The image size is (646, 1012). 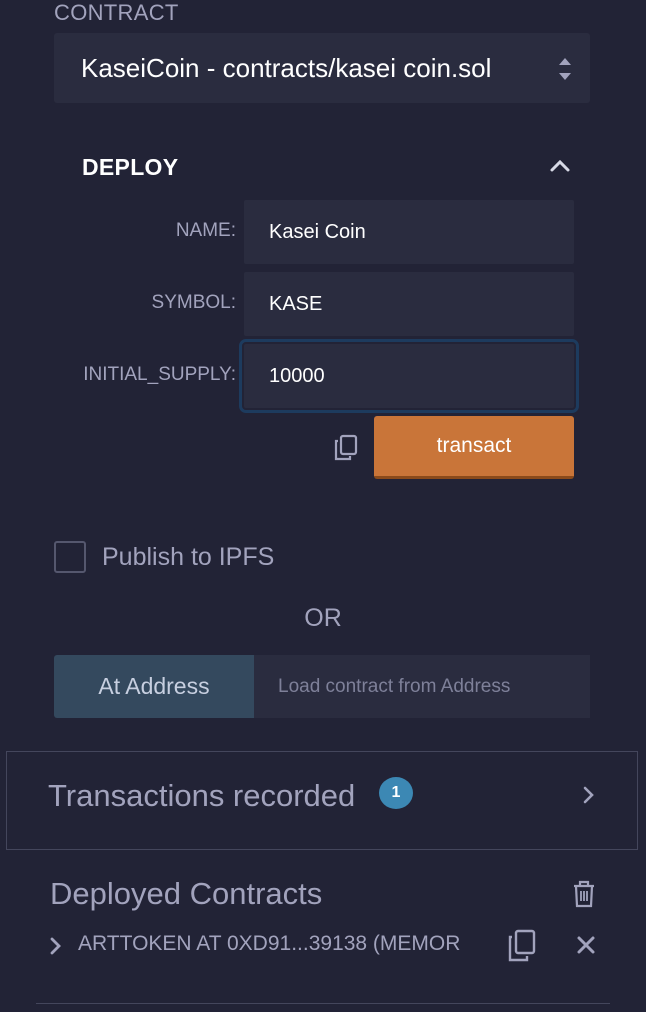 I want to click on deployed-contracts-title: Deployed Contracts, so click(x=186, y=893).